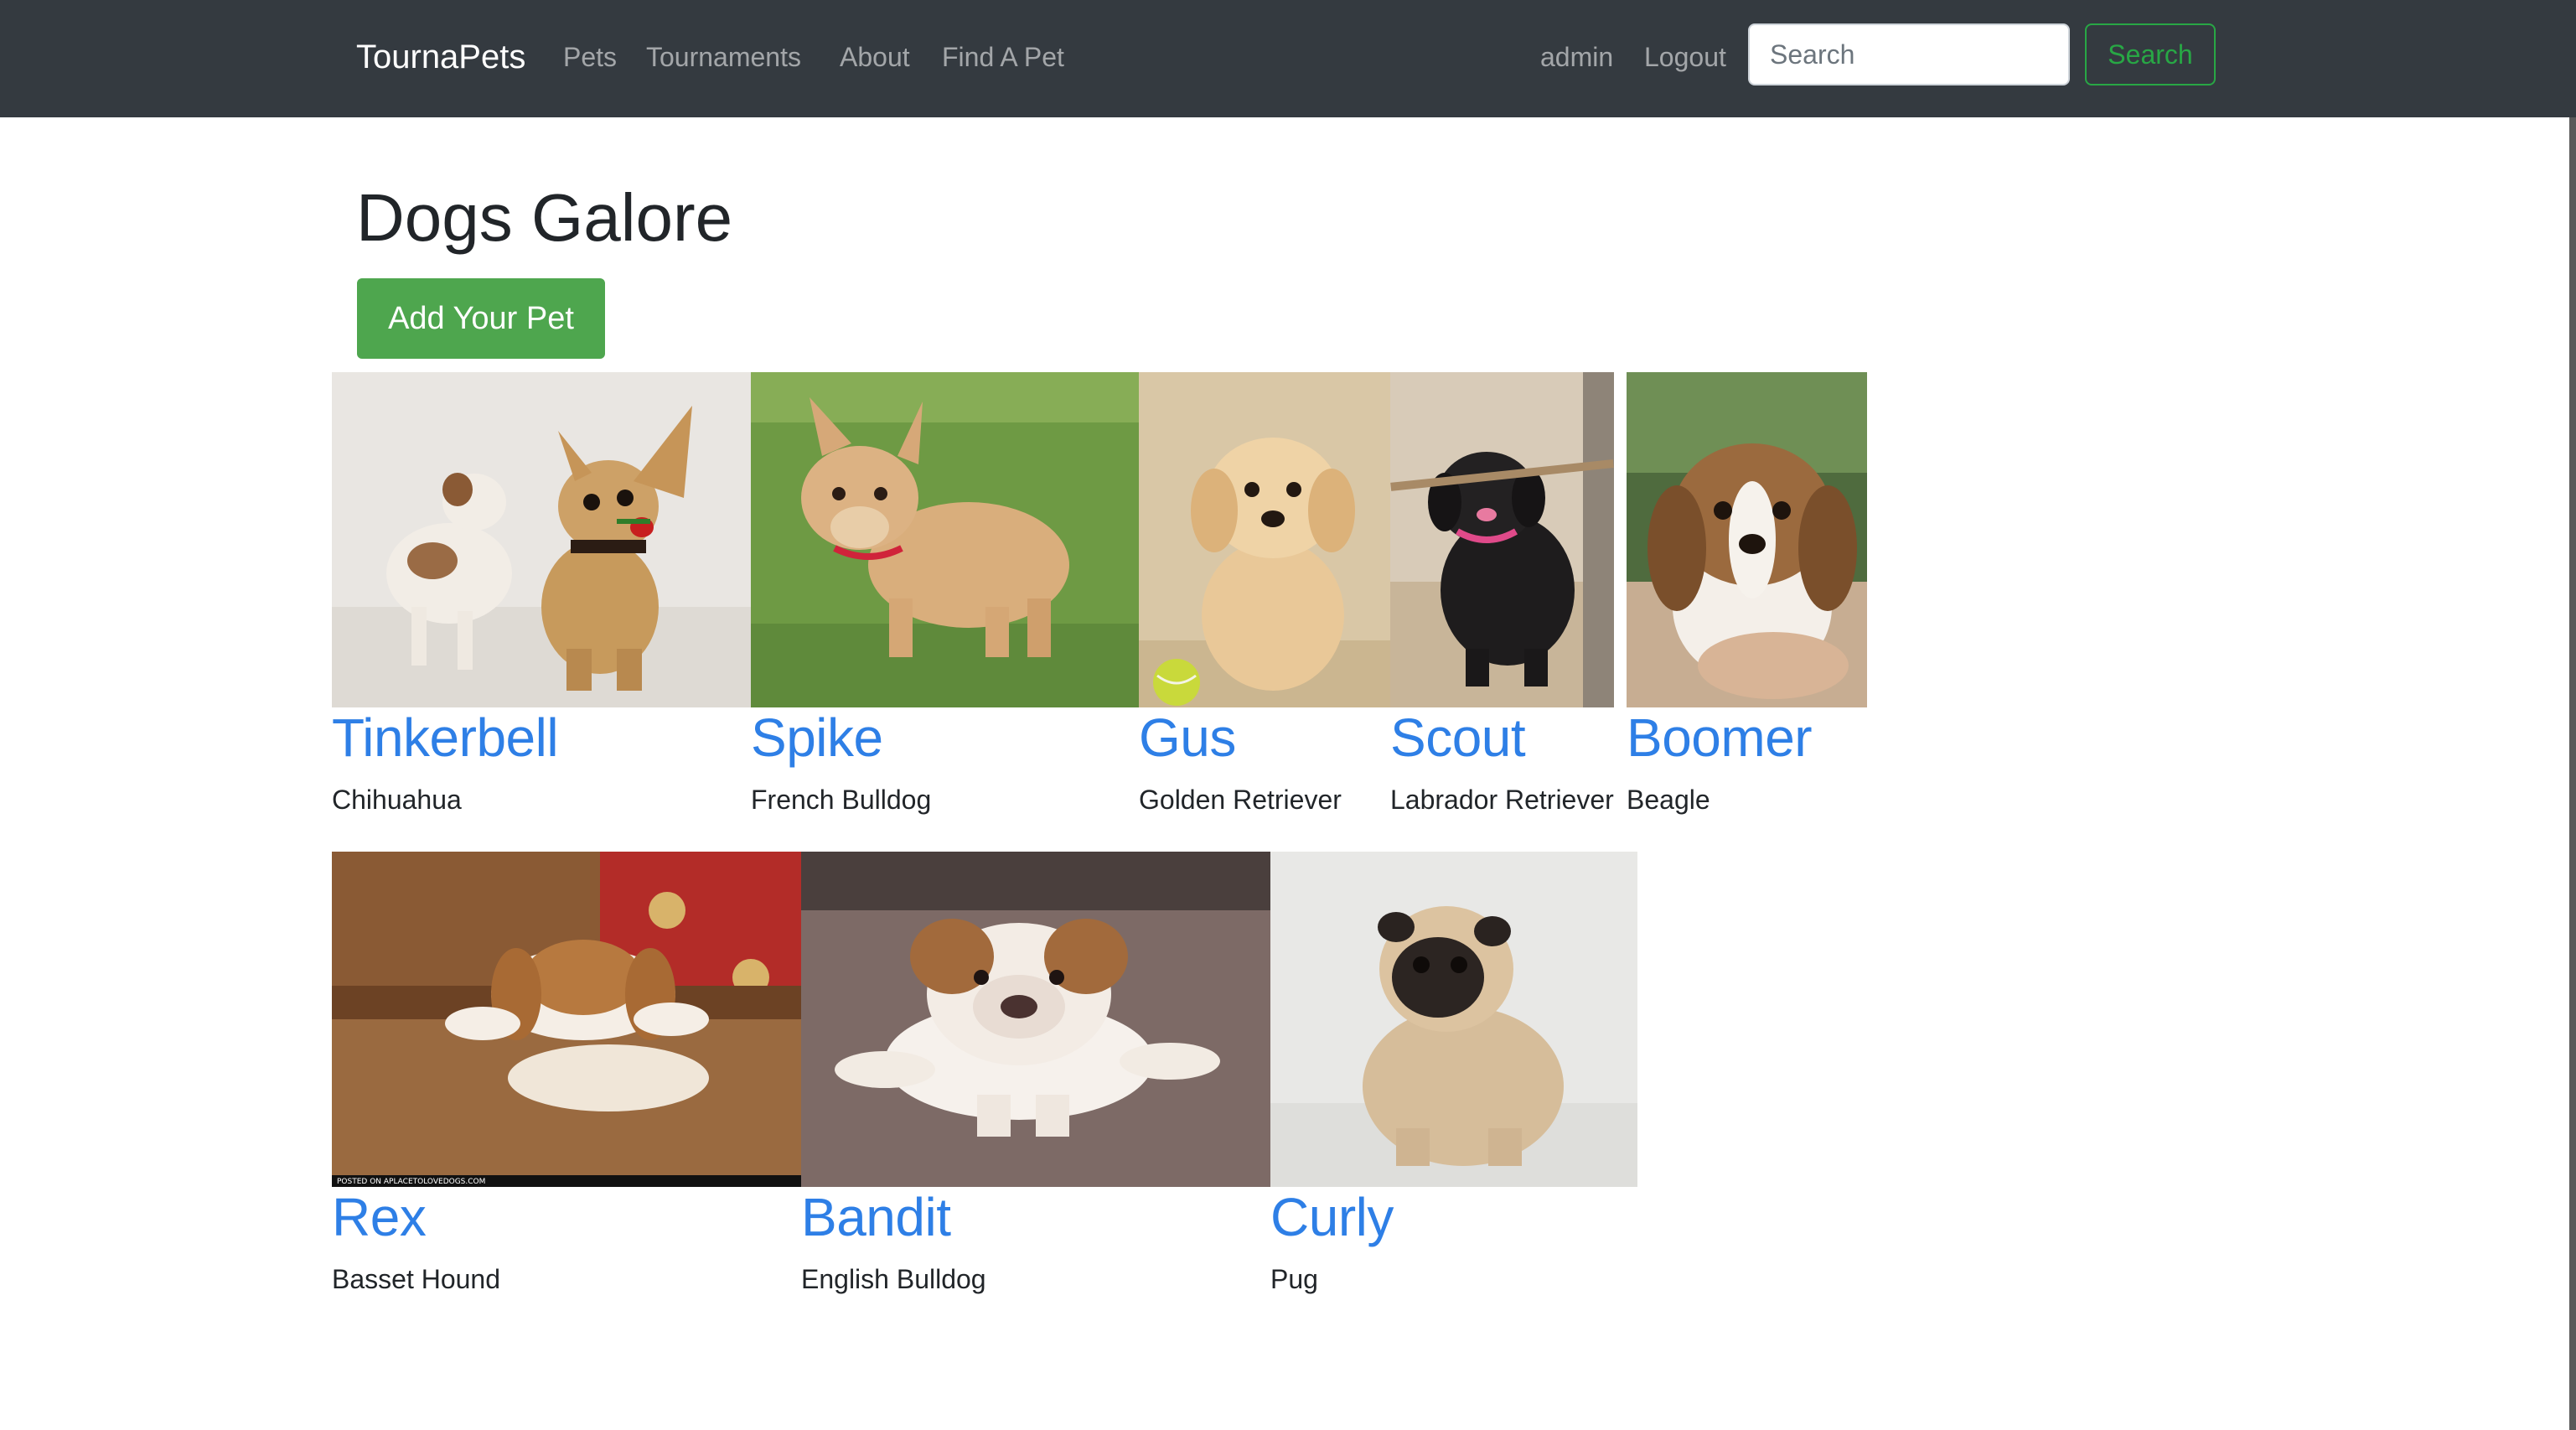 This screenshot has height=1430, width=2576. Describe the element at coordinates (1187, 738) in the screenshot. I see `pet-name-link: Gus` at that location.